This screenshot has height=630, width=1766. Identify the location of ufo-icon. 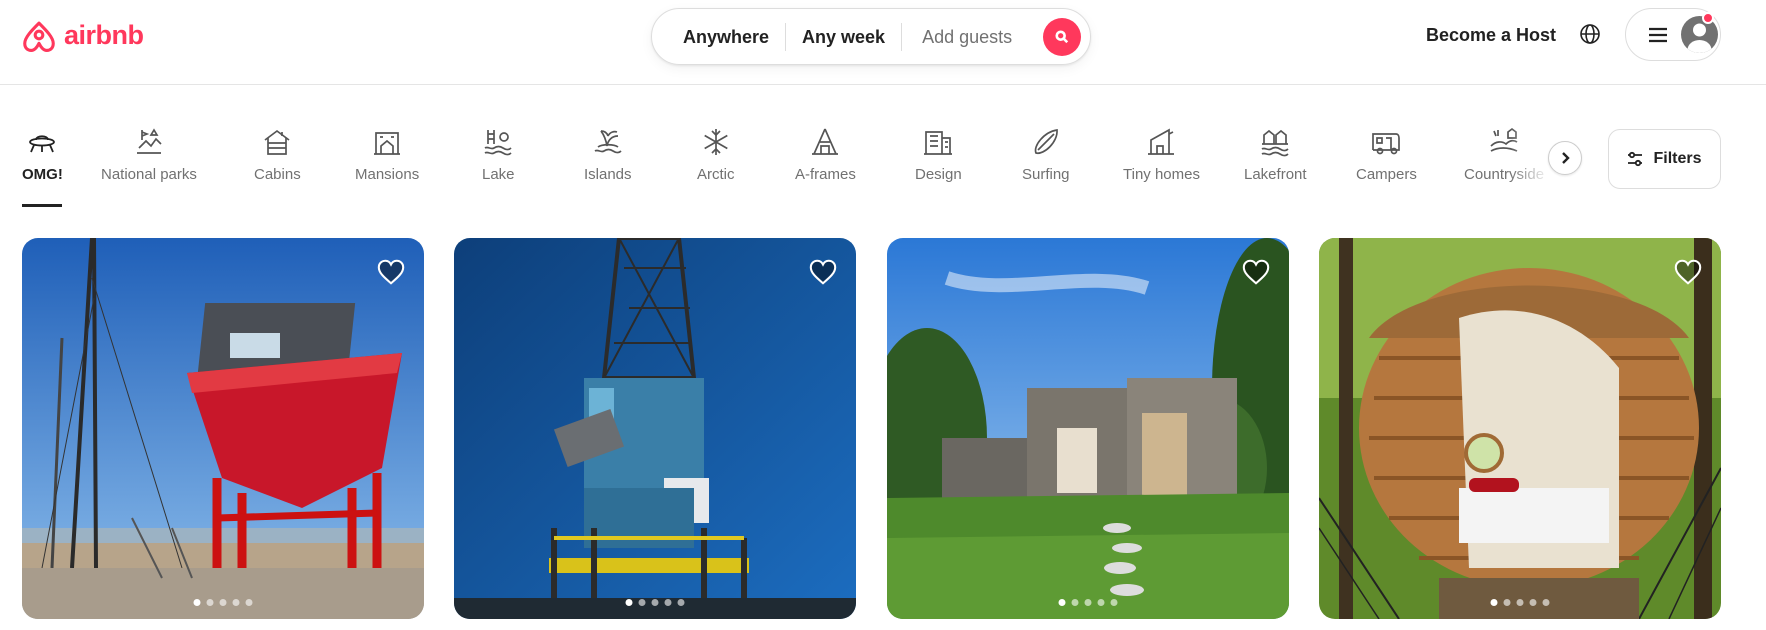
(42, 144).